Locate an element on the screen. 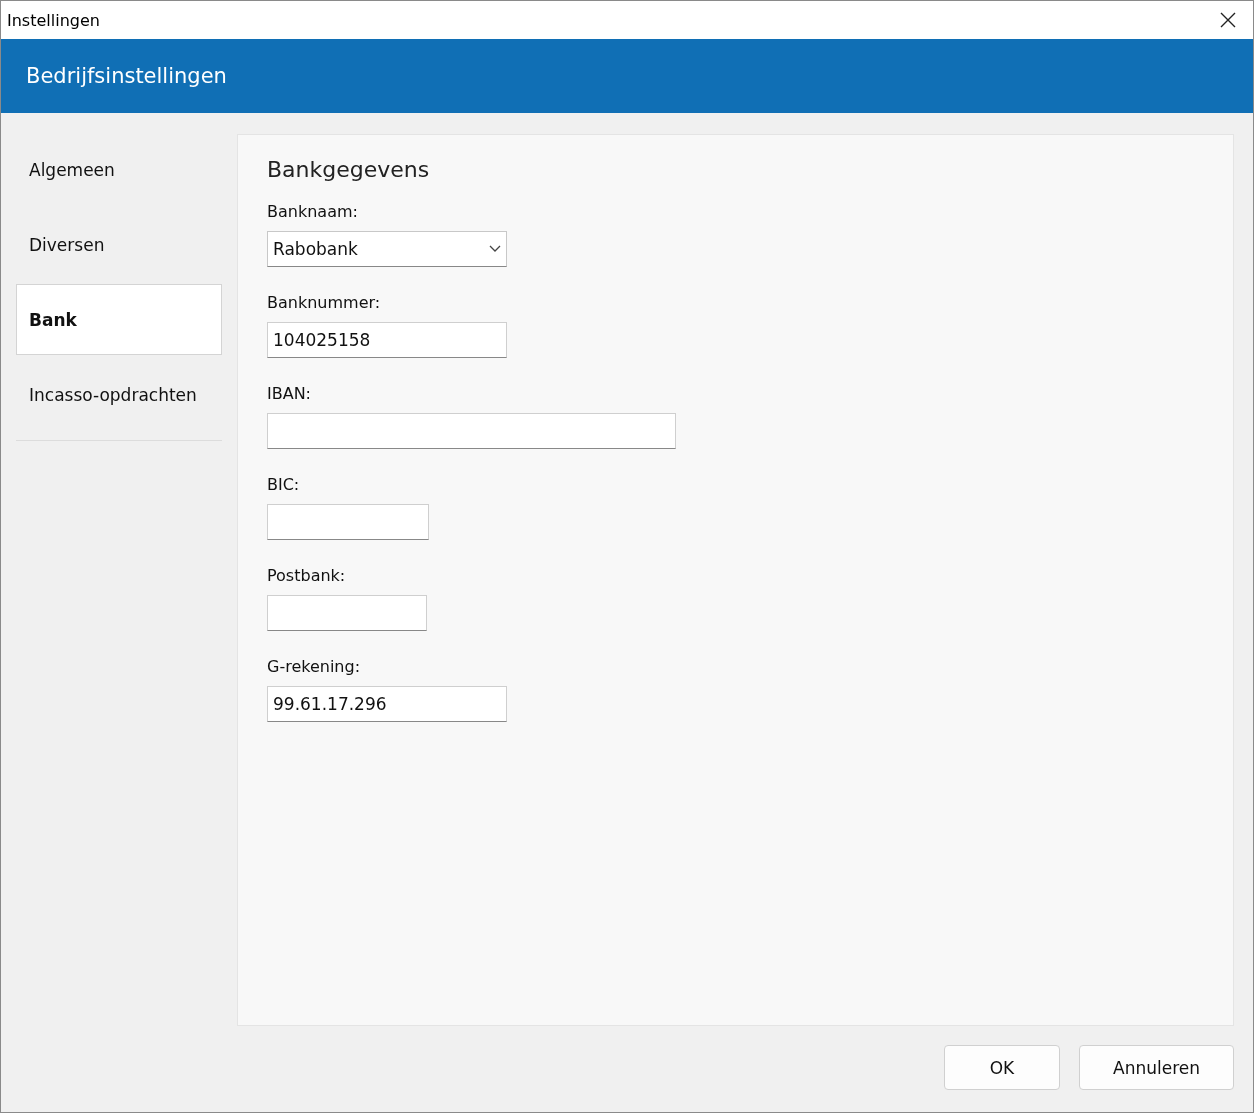 The image size is (1254, 1113). section-title: Bankgegevens is located at coordinates (348, 169).